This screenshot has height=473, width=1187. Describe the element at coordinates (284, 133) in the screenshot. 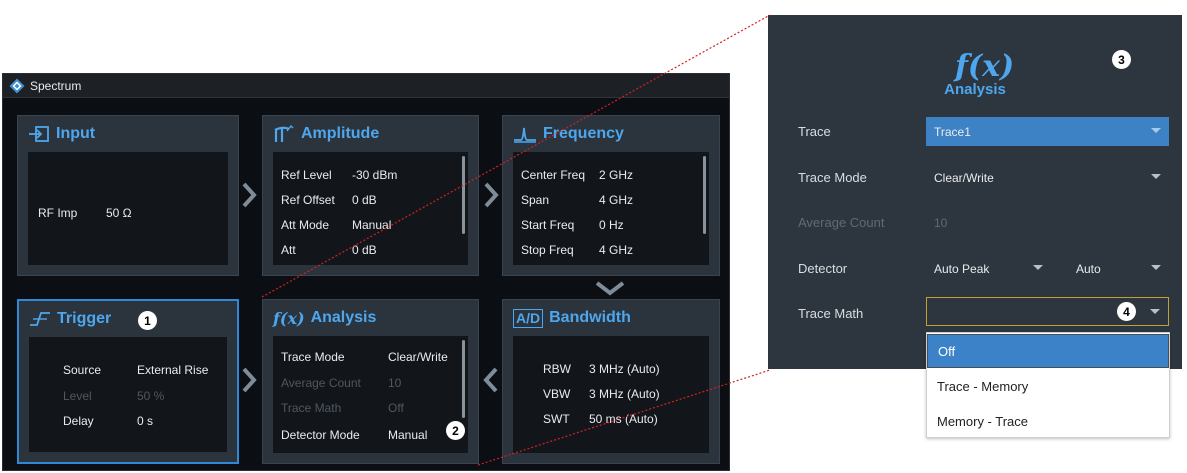

I see `amplitude-icon` at that location.